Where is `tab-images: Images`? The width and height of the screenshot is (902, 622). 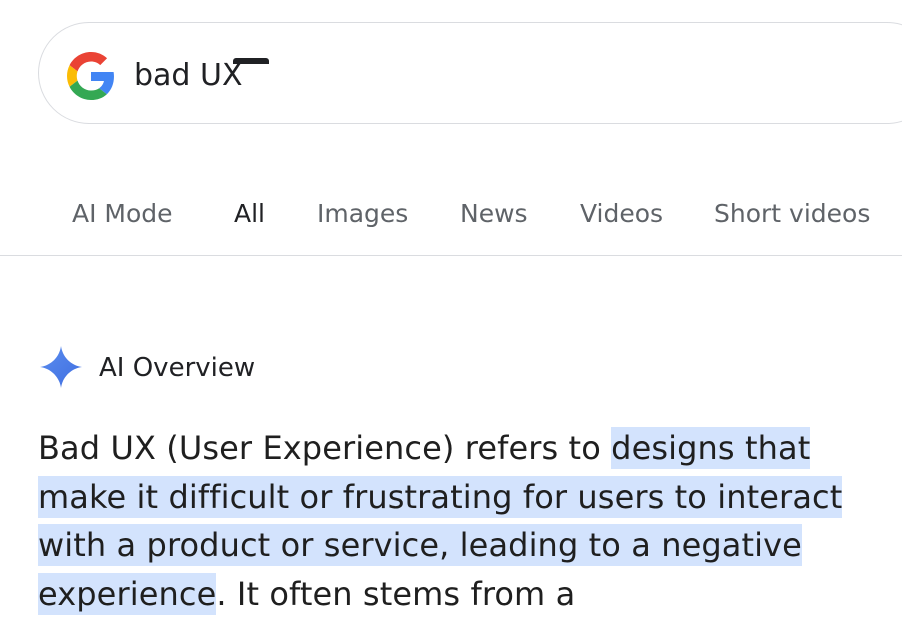 tab-images: Images is located at coordinates (362, 214).